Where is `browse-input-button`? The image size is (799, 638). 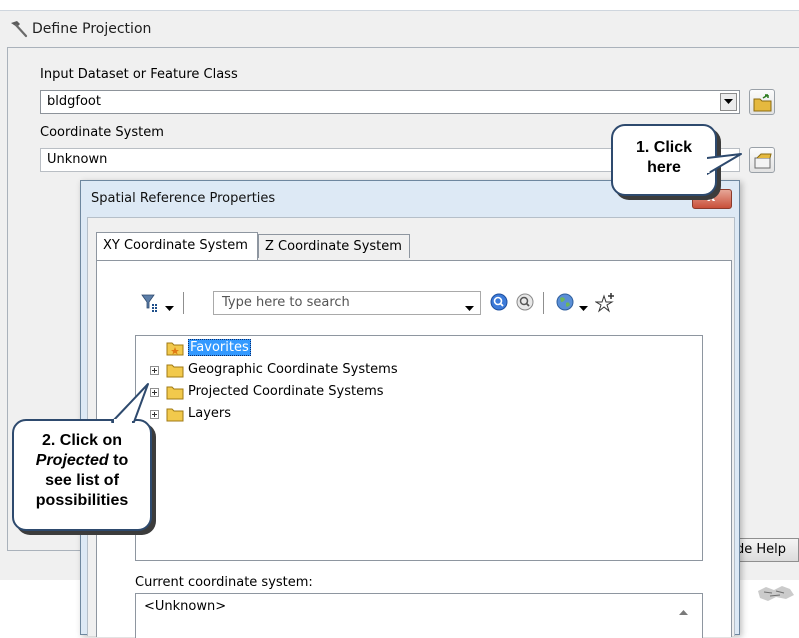
browse-input-button is located at coordinates (762, 102).